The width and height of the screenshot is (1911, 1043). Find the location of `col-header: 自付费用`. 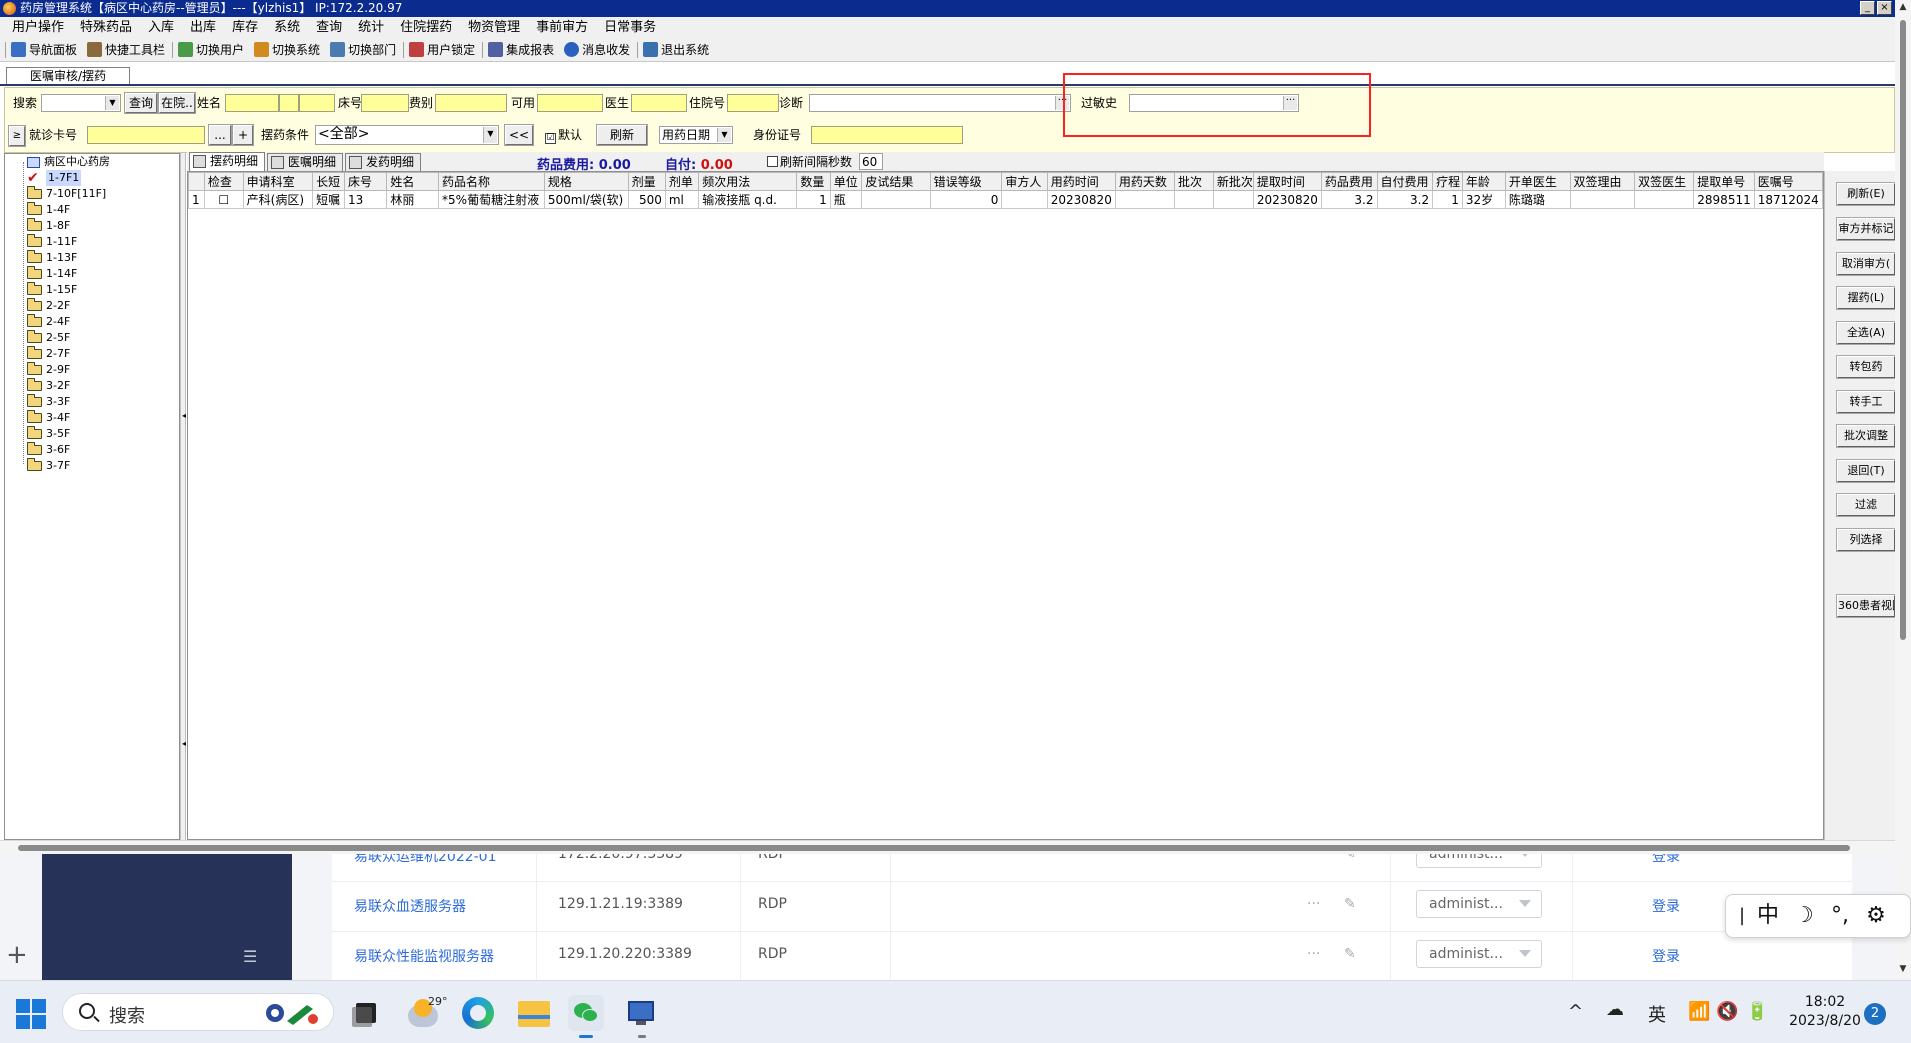

col-header: 自付费用 is located at coordinates (1405, 181).